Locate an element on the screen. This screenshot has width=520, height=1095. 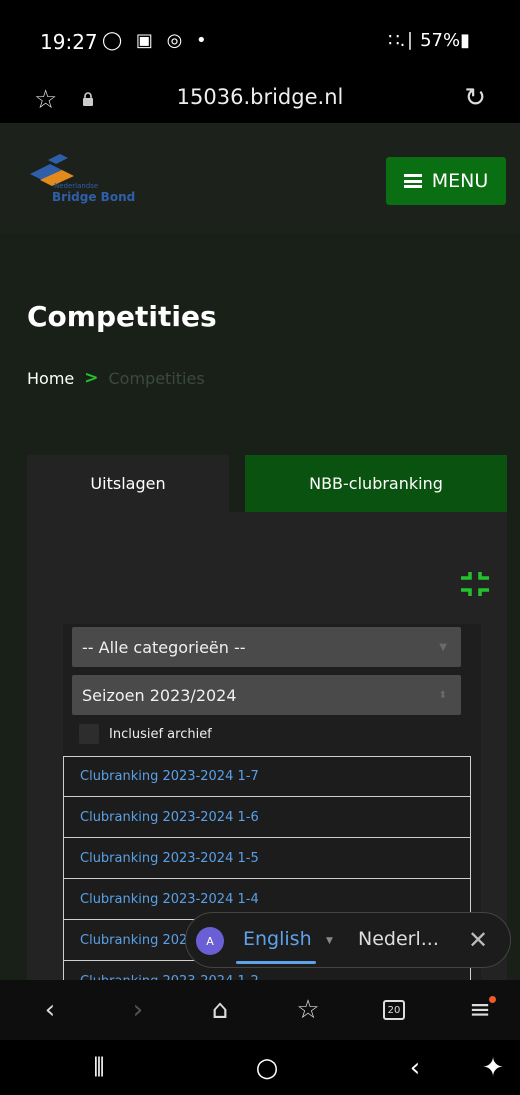
page-title: Competities is located at coordinates (122, 316).